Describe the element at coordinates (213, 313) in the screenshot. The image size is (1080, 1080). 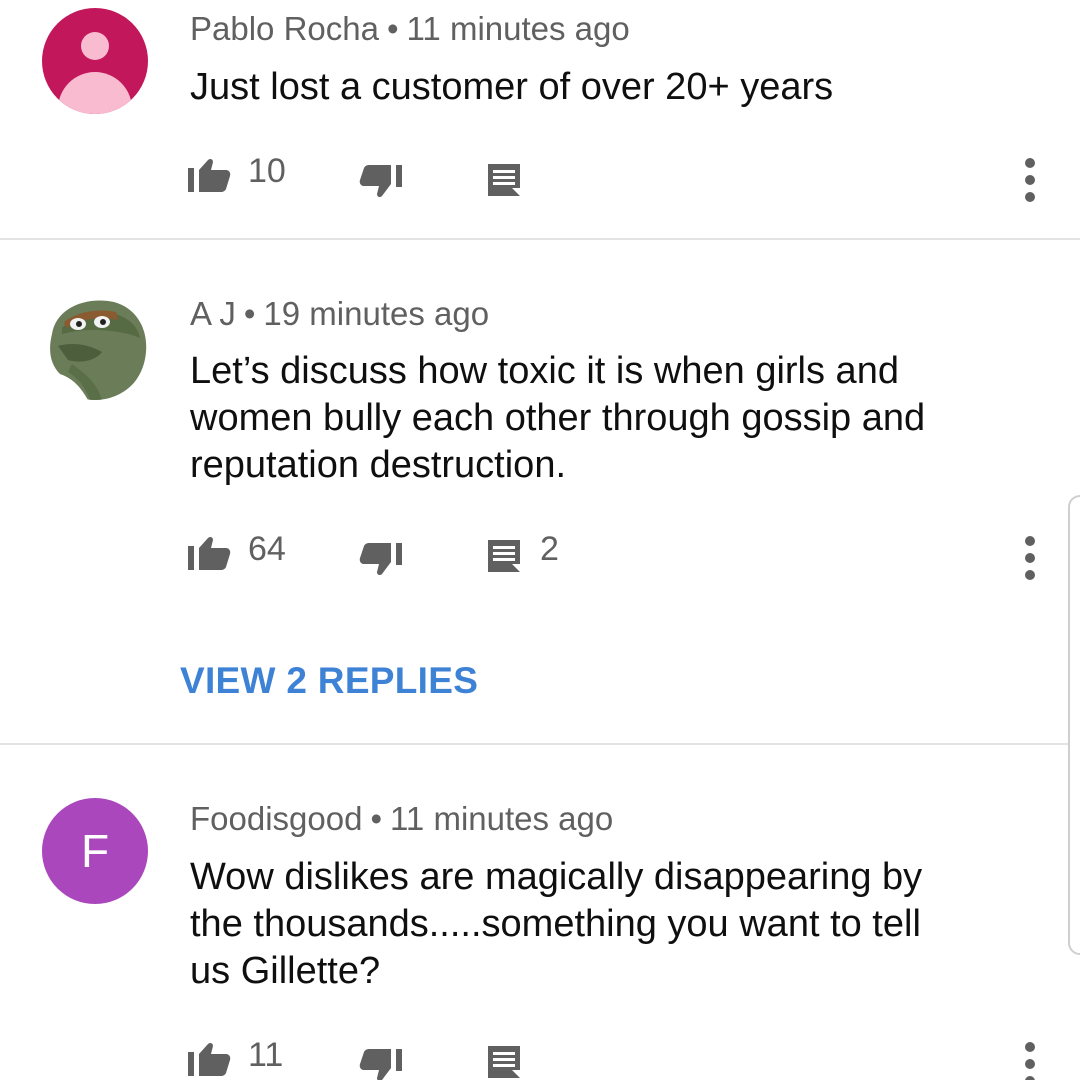
I see `comment-author: A J` at that location.